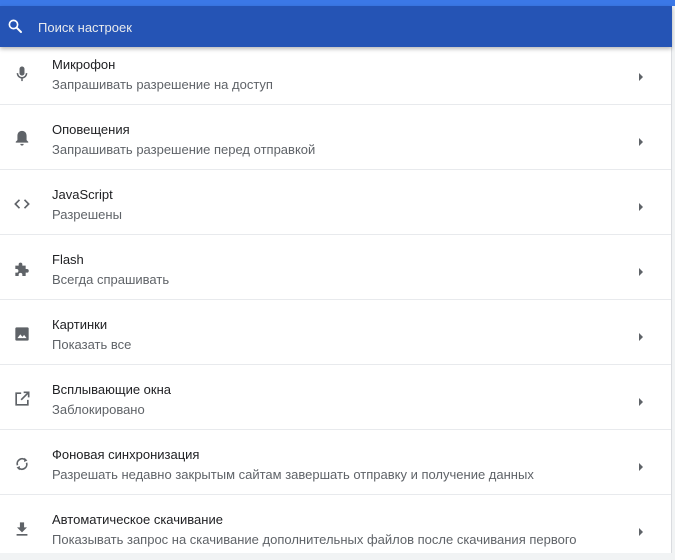 Image resolution: width=675 pixels, height=560 pixels. I want to click on row-title: Фоновая синхронизация, so click(126, 454).